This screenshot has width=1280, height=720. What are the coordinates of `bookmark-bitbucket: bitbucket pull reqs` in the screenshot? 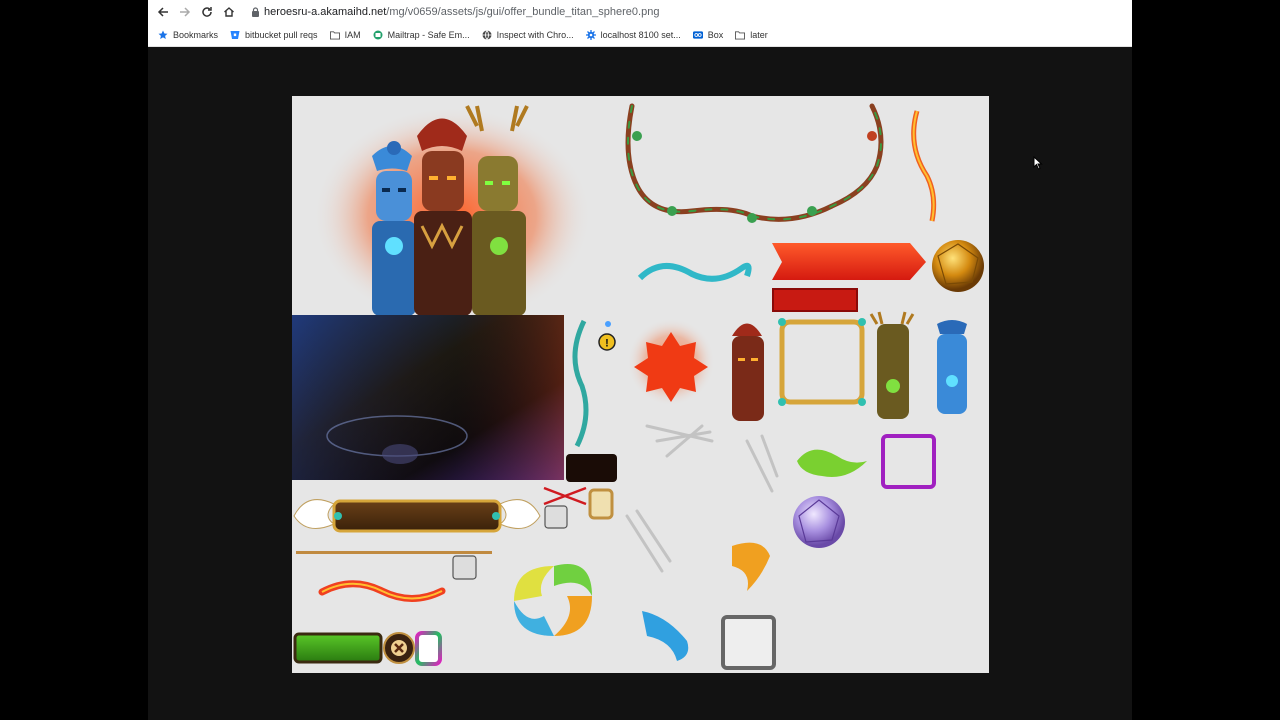 It's located at (274, 35).